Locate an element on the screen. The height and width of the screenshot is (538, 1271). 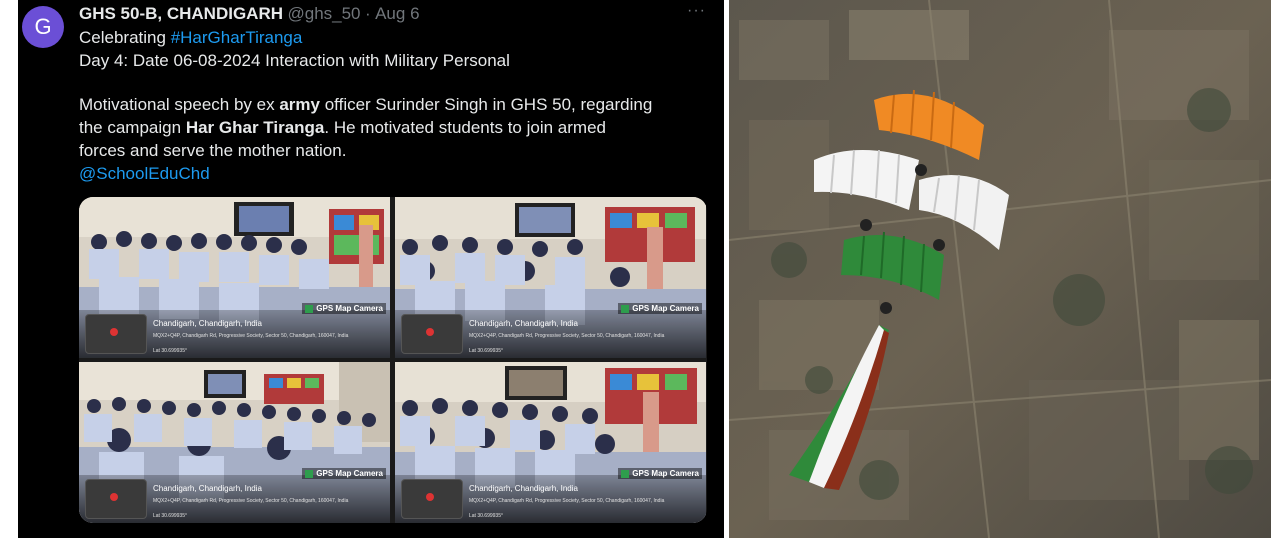
mention-link: @SchoolEduChd is located at coordinates (144, 174).